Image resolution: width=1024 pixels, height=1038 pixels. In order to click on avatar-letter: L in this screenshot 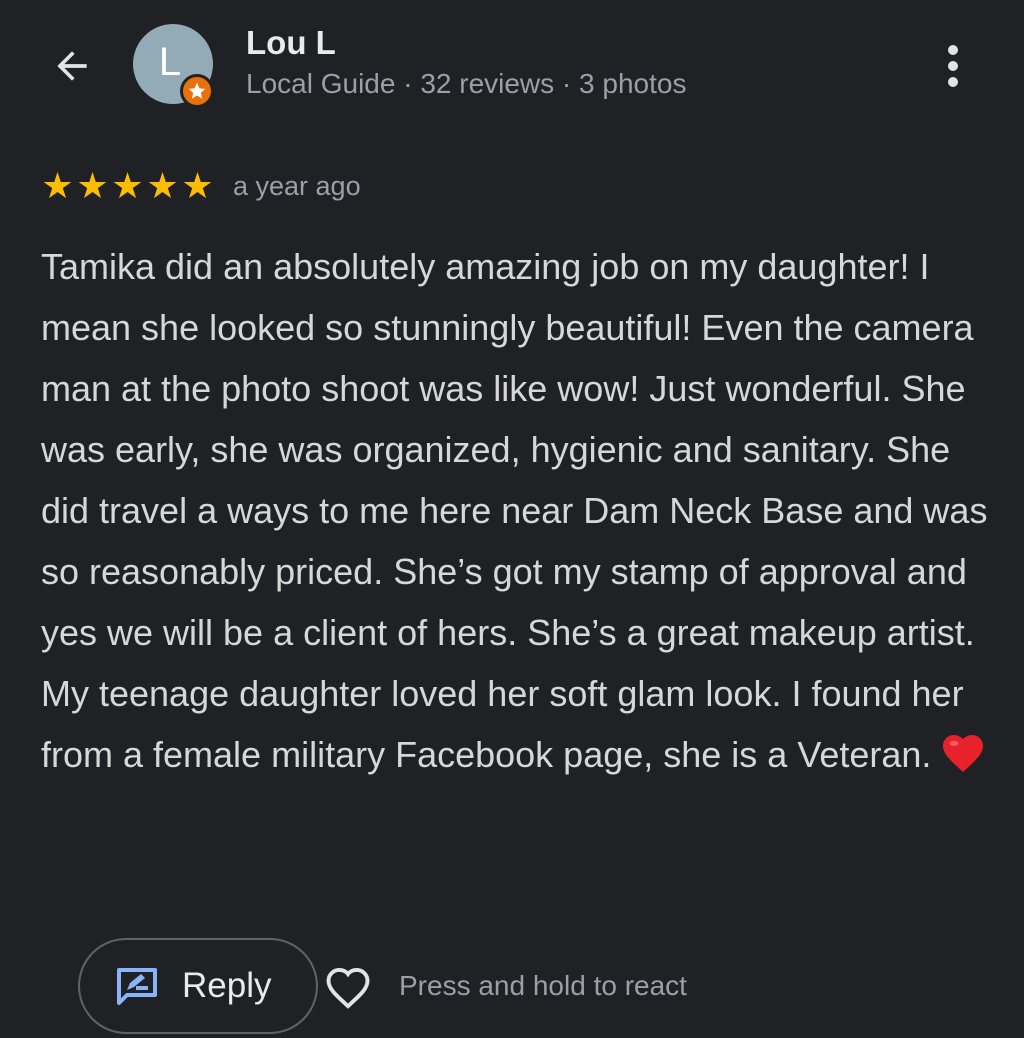, I will do `click(170, 61)`.